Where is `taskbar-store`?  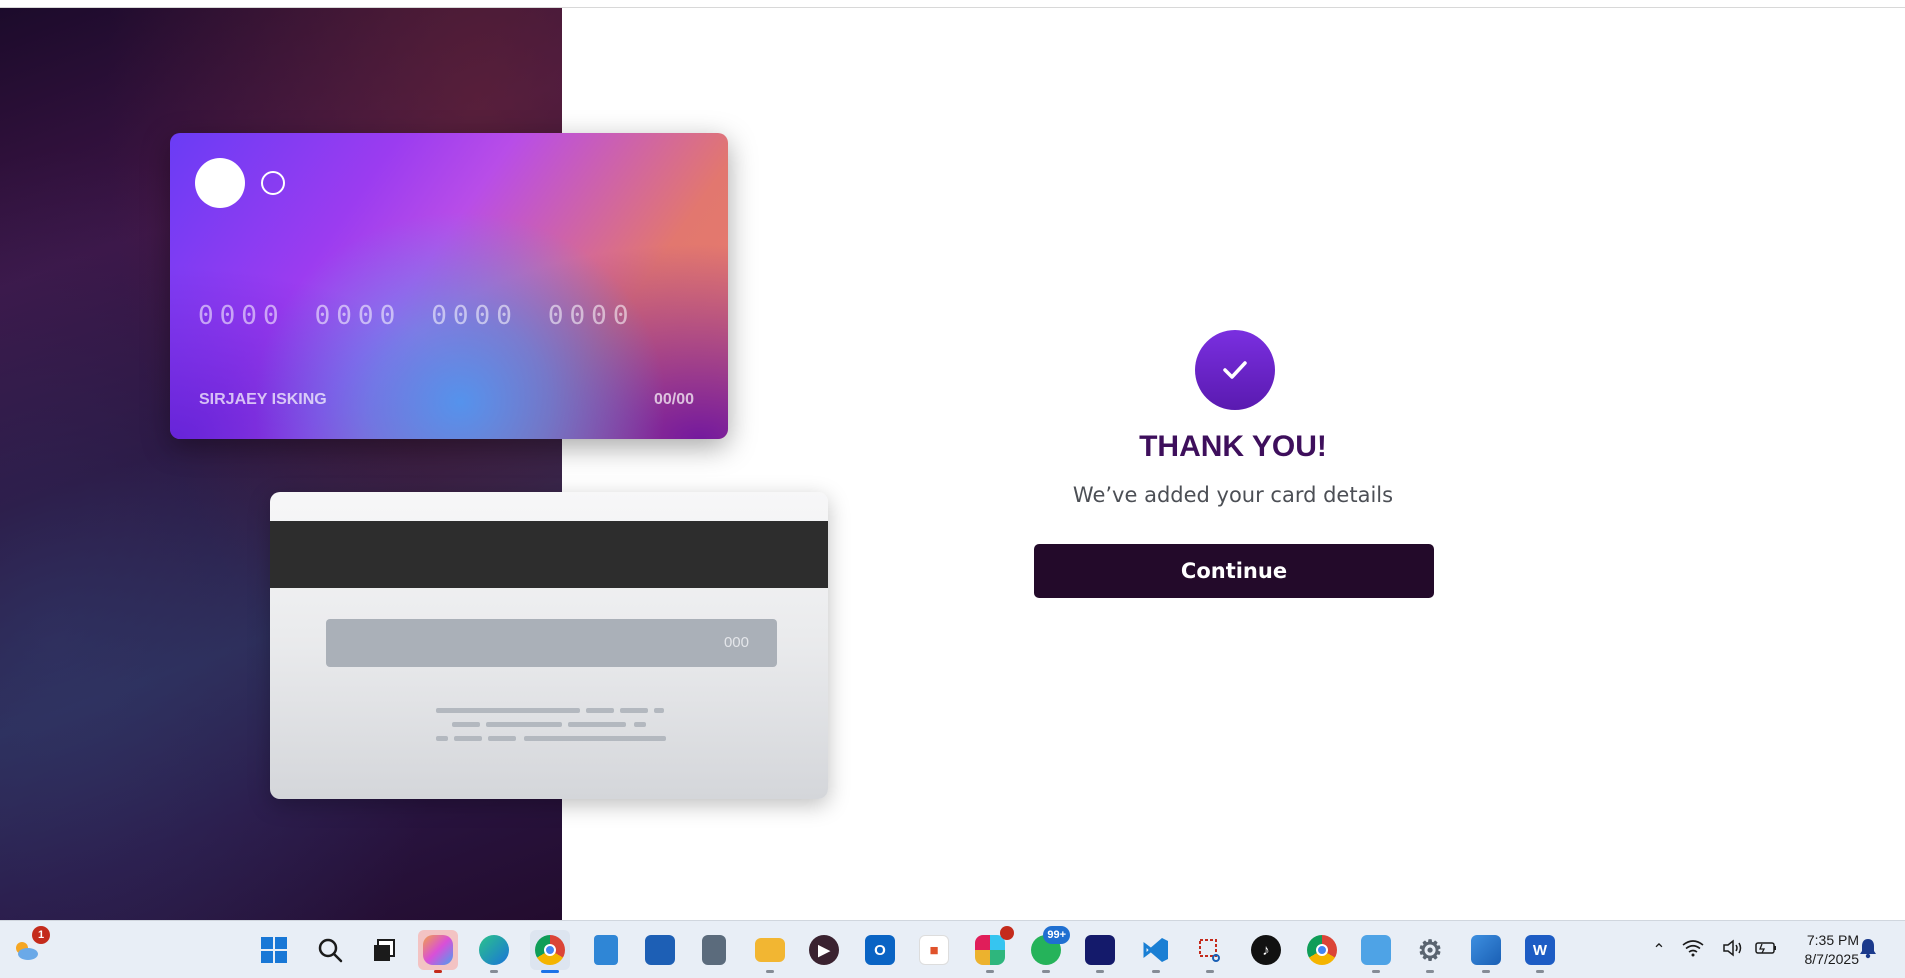
taskbar-store is located at coordinates (660, 950).